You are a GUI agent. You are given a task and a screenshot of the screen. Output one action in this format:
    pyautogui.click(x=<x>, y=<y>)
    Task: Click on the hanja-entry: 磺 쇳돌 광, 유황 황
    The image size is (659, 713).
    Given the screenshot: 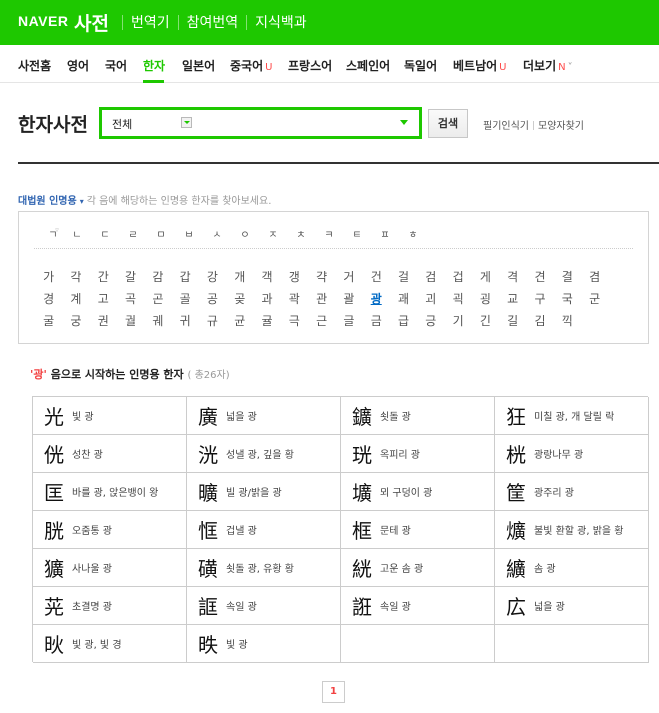 What is the action you would take?
    pyautogui.click(x=264, y=568)
    